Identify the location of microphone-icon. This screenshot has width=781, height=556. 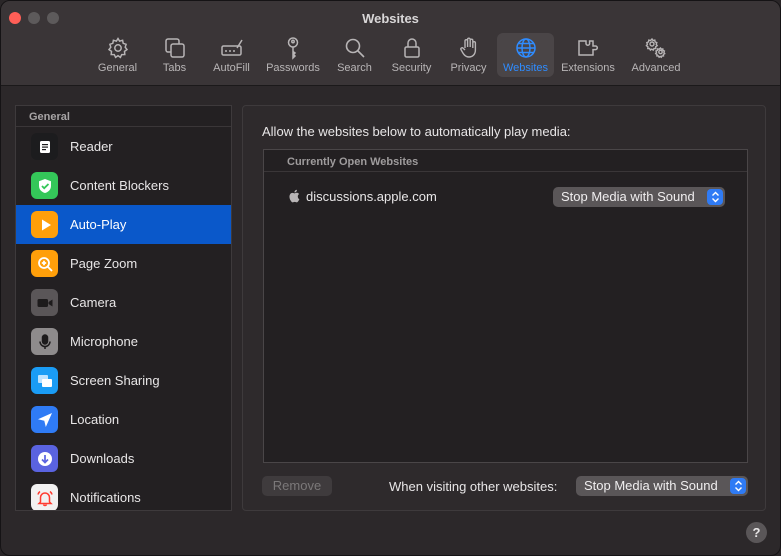
(44, 341).